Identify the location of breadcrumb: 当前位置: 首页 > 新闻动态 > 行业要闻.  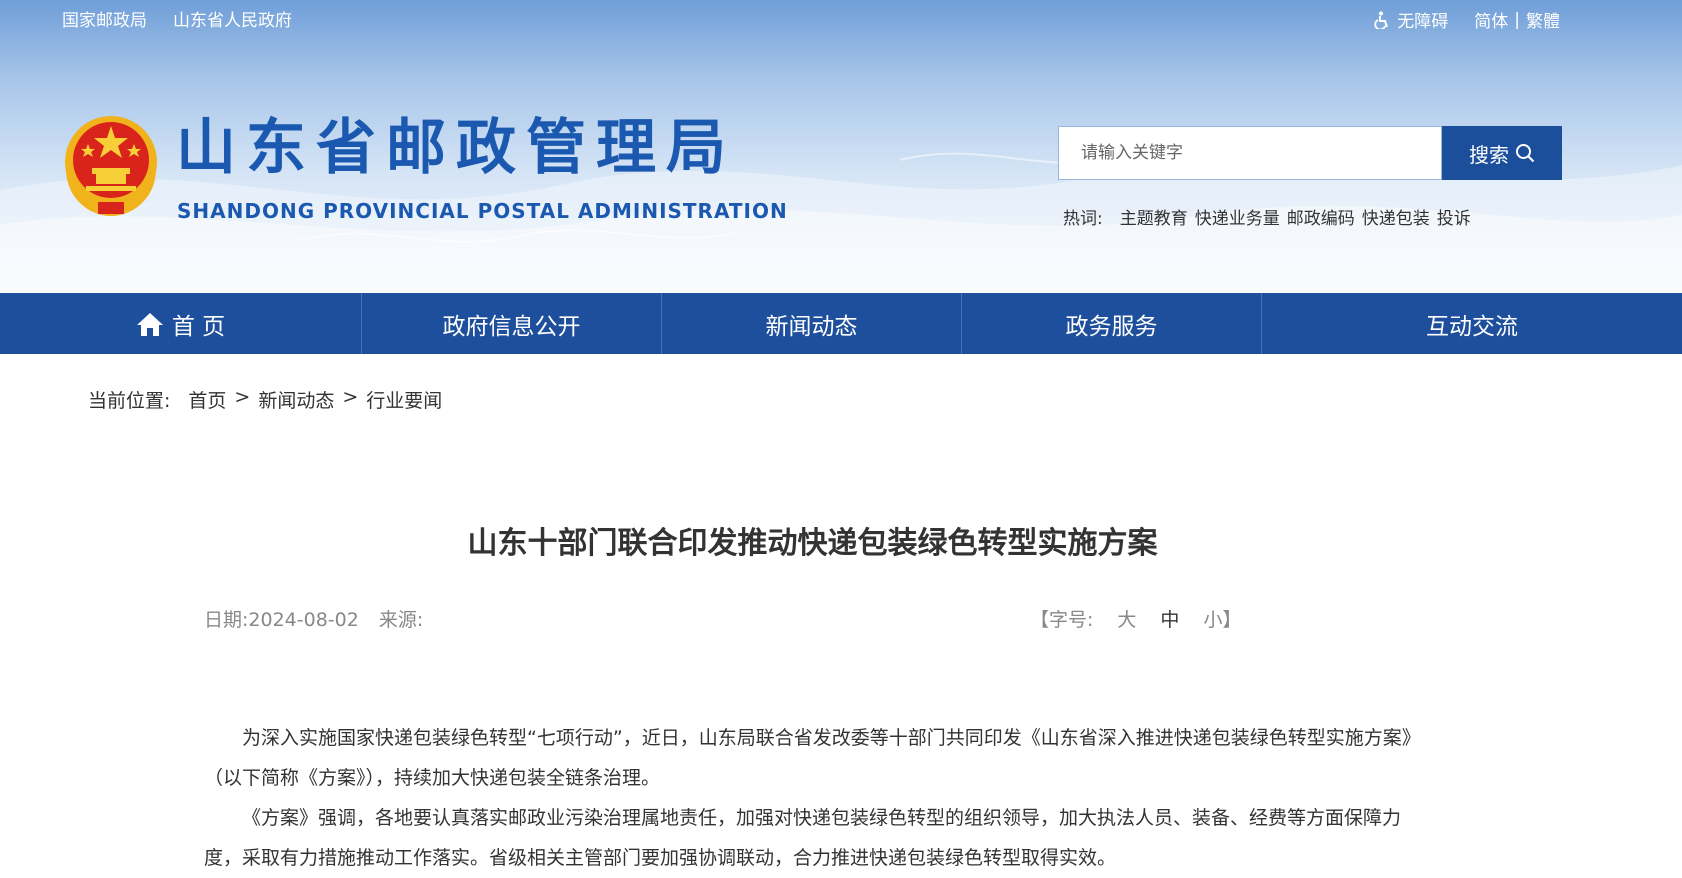
(265, 399).